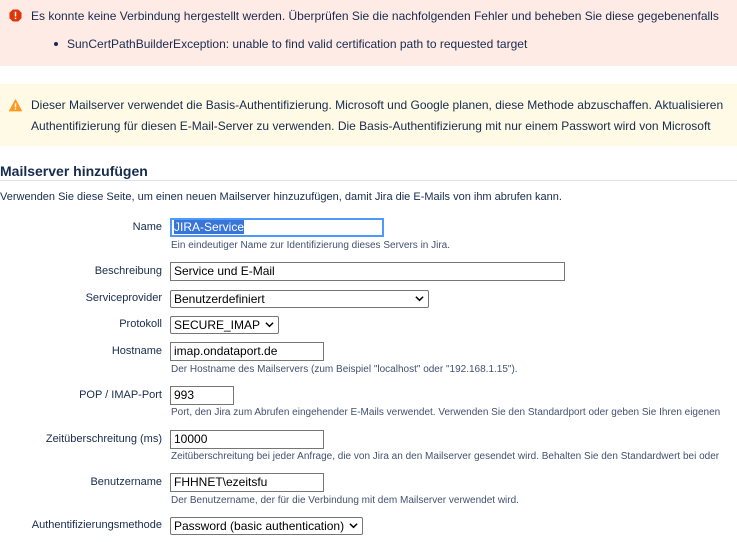 The height and width of the screenshot is (542, 737). I want to click on auth-method-select: Password (basic authentication), so click(266, 526).